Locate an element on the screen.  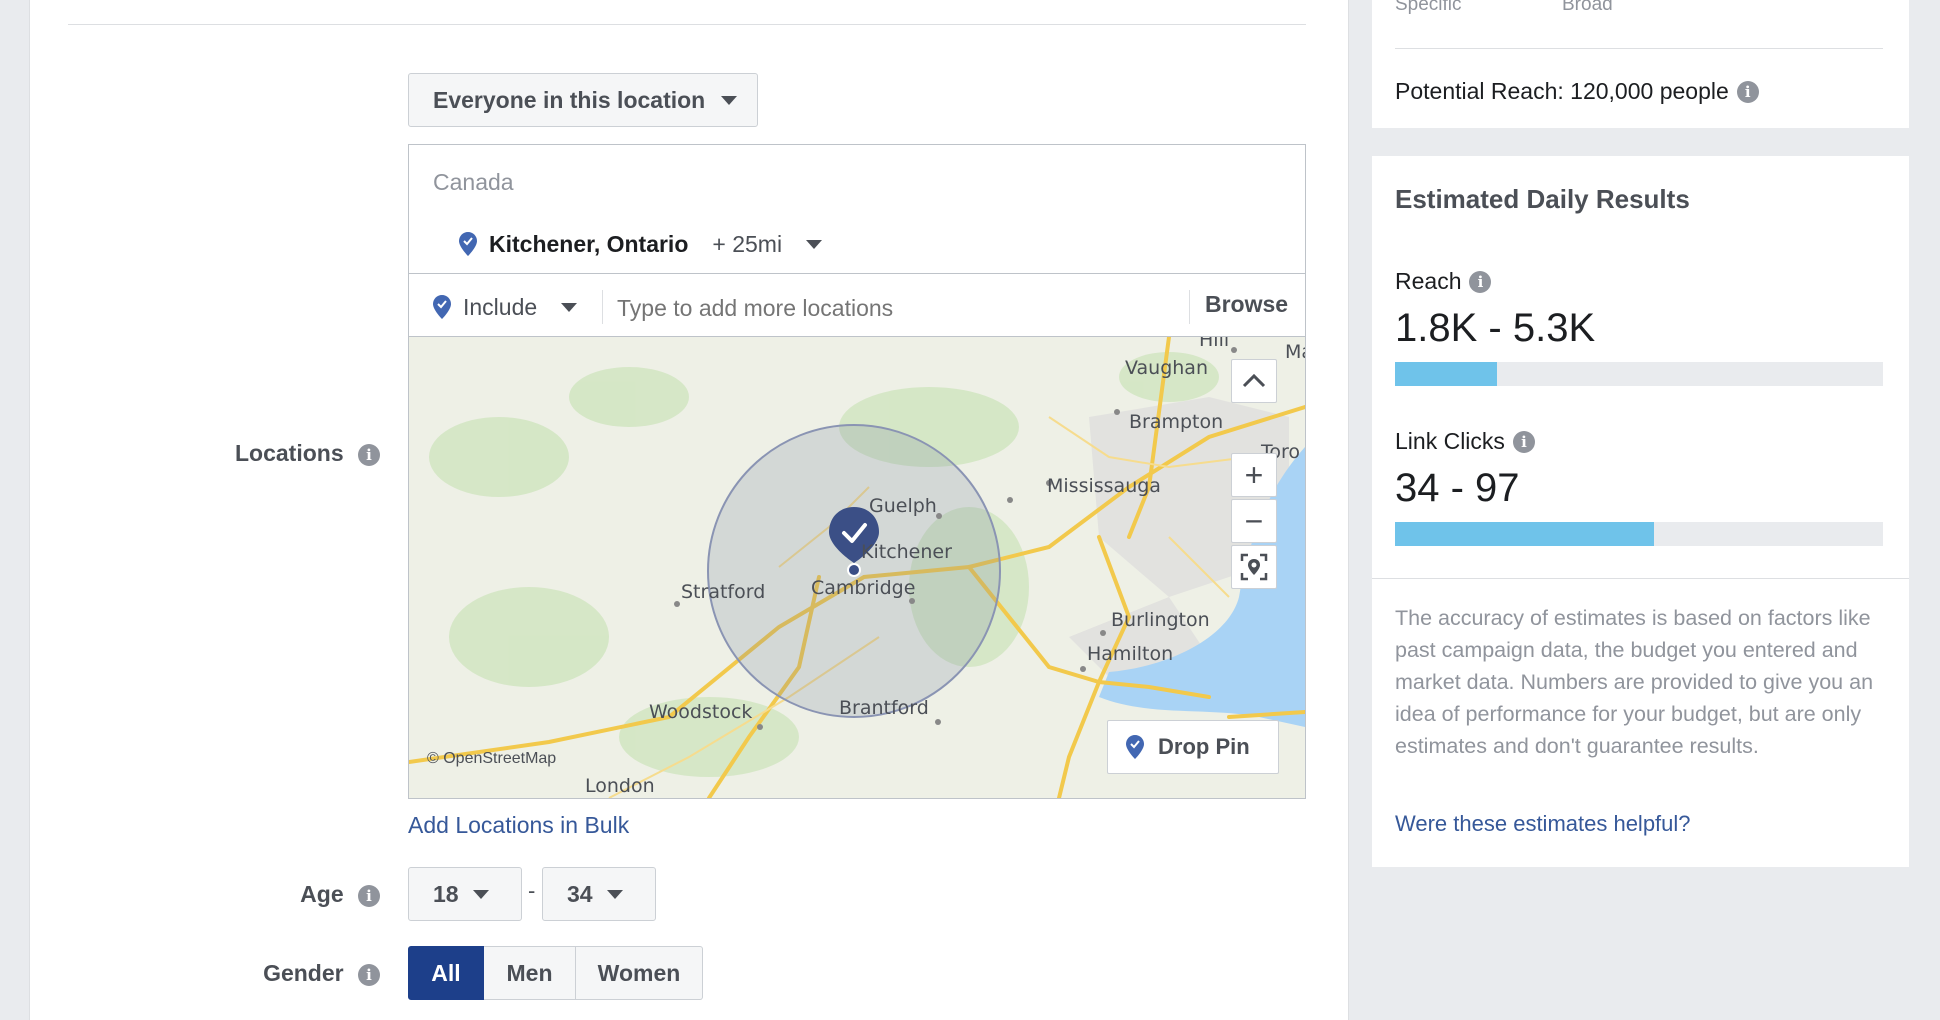
gender-option-all: All is located at coordinates (446, 973).